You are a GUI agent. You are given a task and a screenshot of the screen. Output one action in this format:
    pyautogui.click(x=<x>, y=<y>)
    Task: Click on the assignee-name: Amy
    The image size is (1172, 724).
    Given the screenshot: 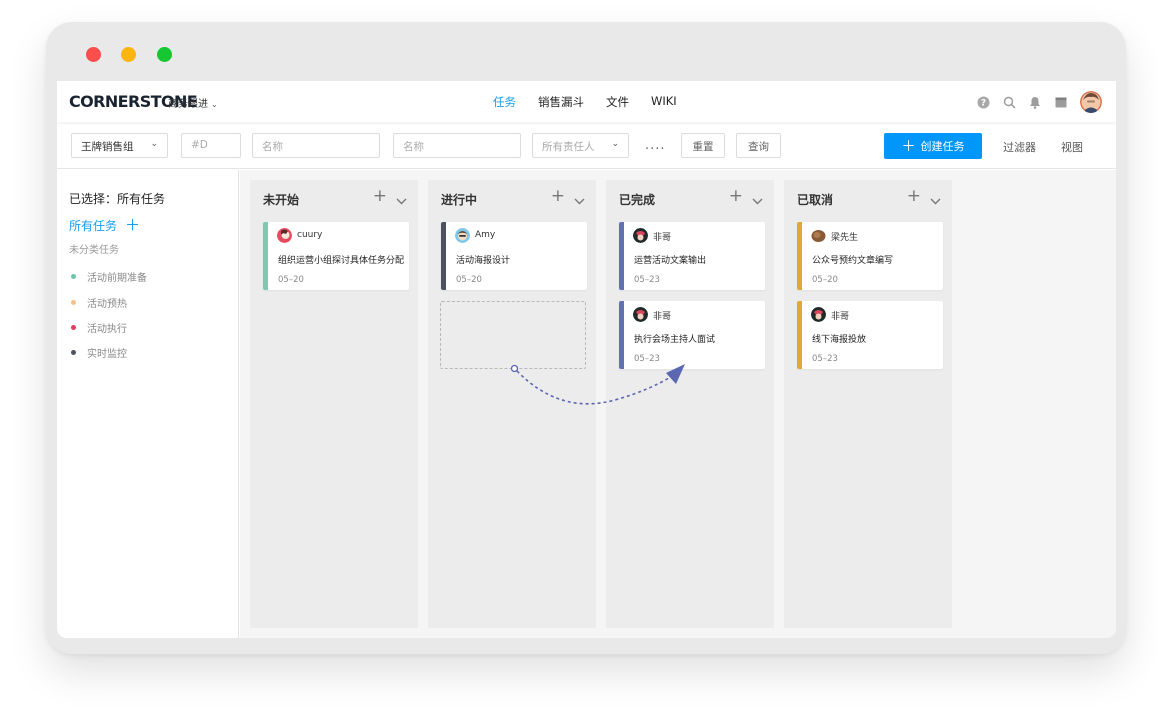 What is the action you would take?
    pyautogui.click(x=485, y=235)
    